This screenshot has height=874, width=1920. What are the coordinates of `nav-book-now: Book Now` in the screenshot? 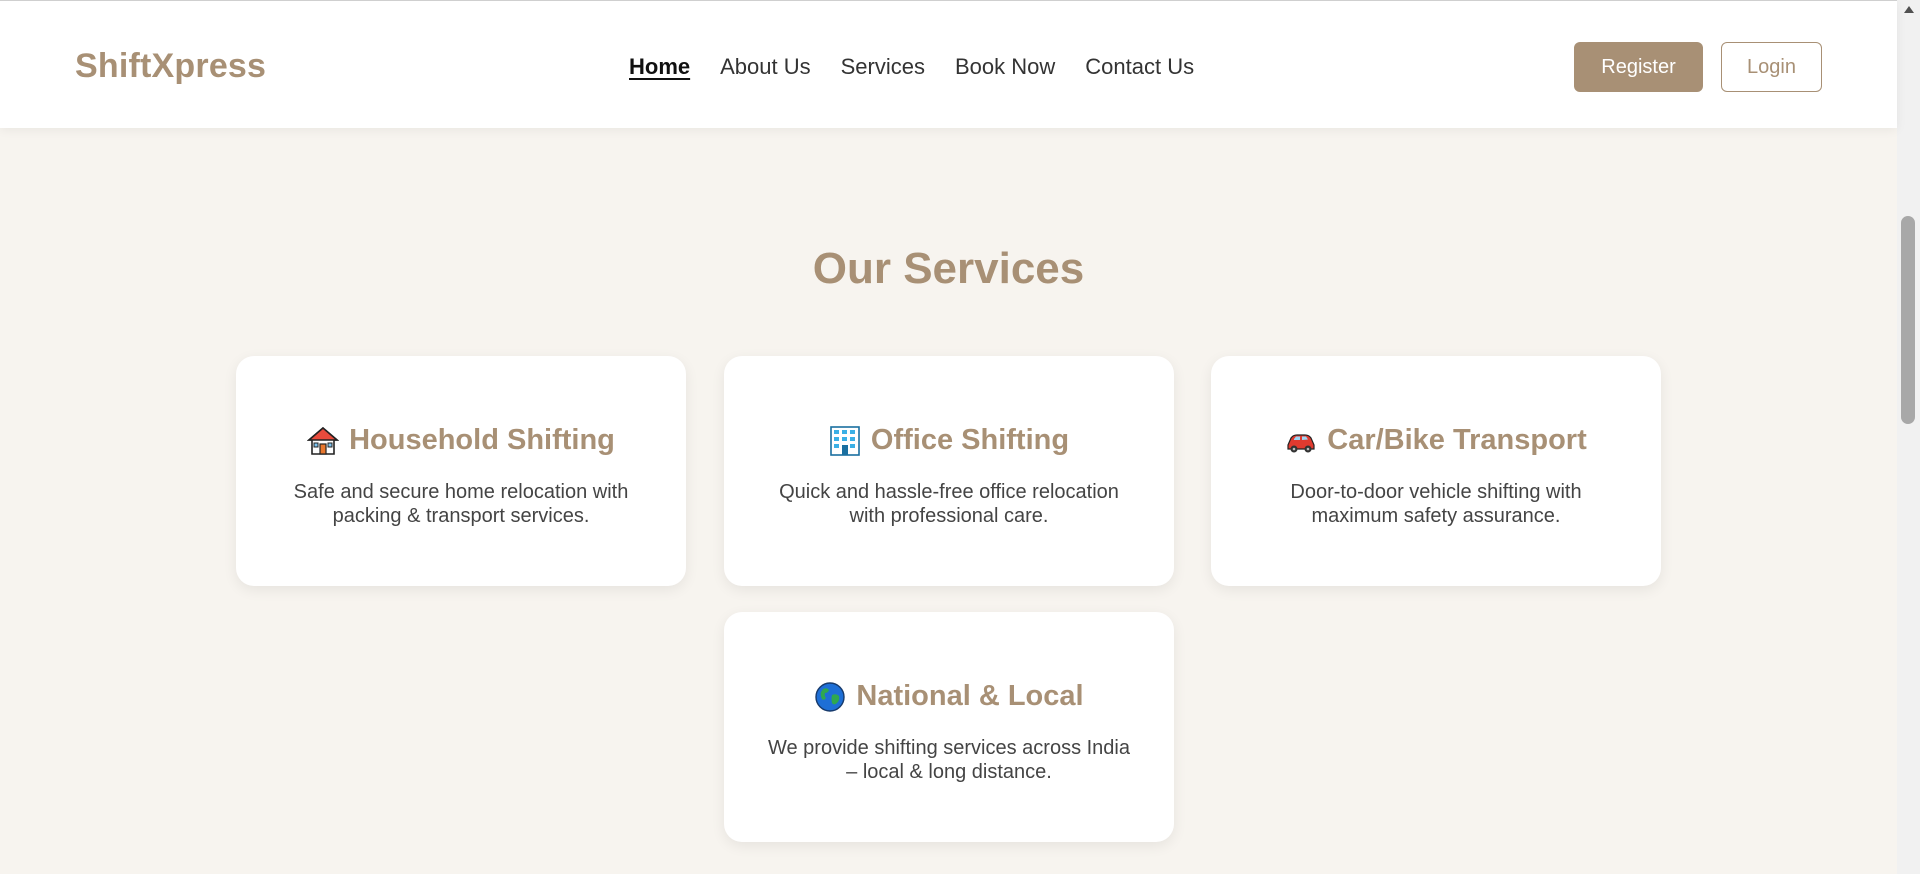 It's located at (1005, 67).